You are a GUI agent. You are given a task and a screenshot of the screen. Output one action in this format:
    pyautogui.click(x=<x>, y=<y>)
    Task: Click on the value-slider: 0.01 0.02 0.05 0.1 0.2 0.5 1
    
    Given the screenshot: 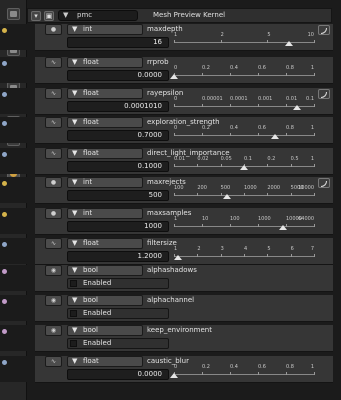 What is the action you would take?
    pyautogui.click(x=244, y=163)
    